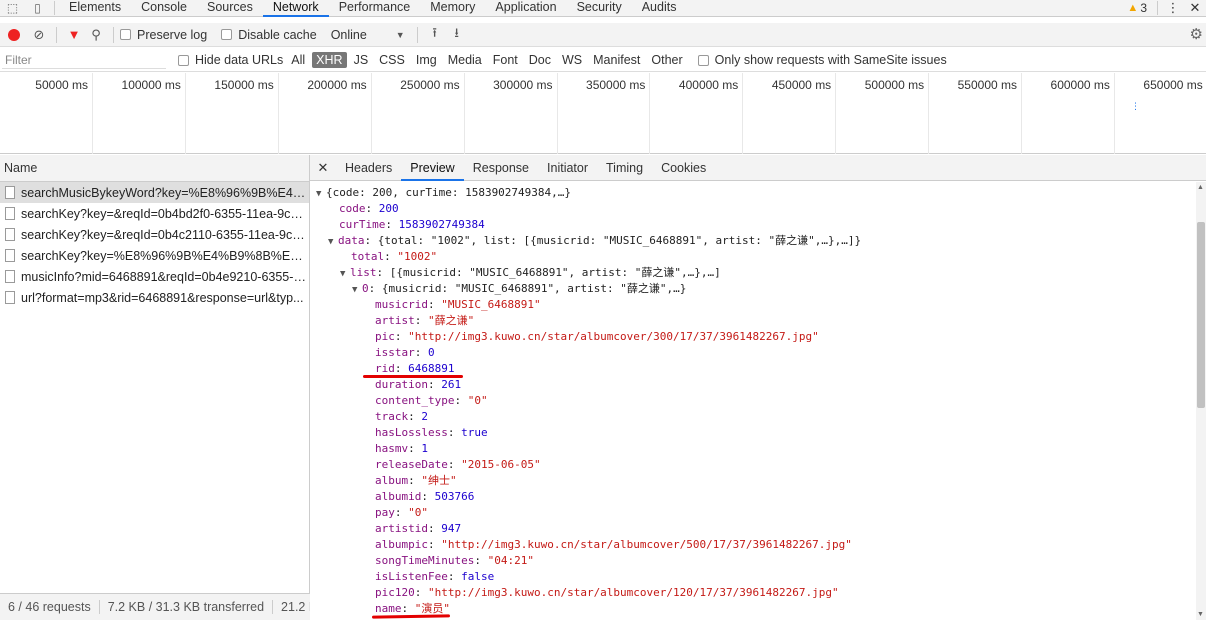 This screenshot has width=1206, height=620. Describe the element at coordinates (361, 60) in the screenshot. I see `type-filter-js: JS` at that location.